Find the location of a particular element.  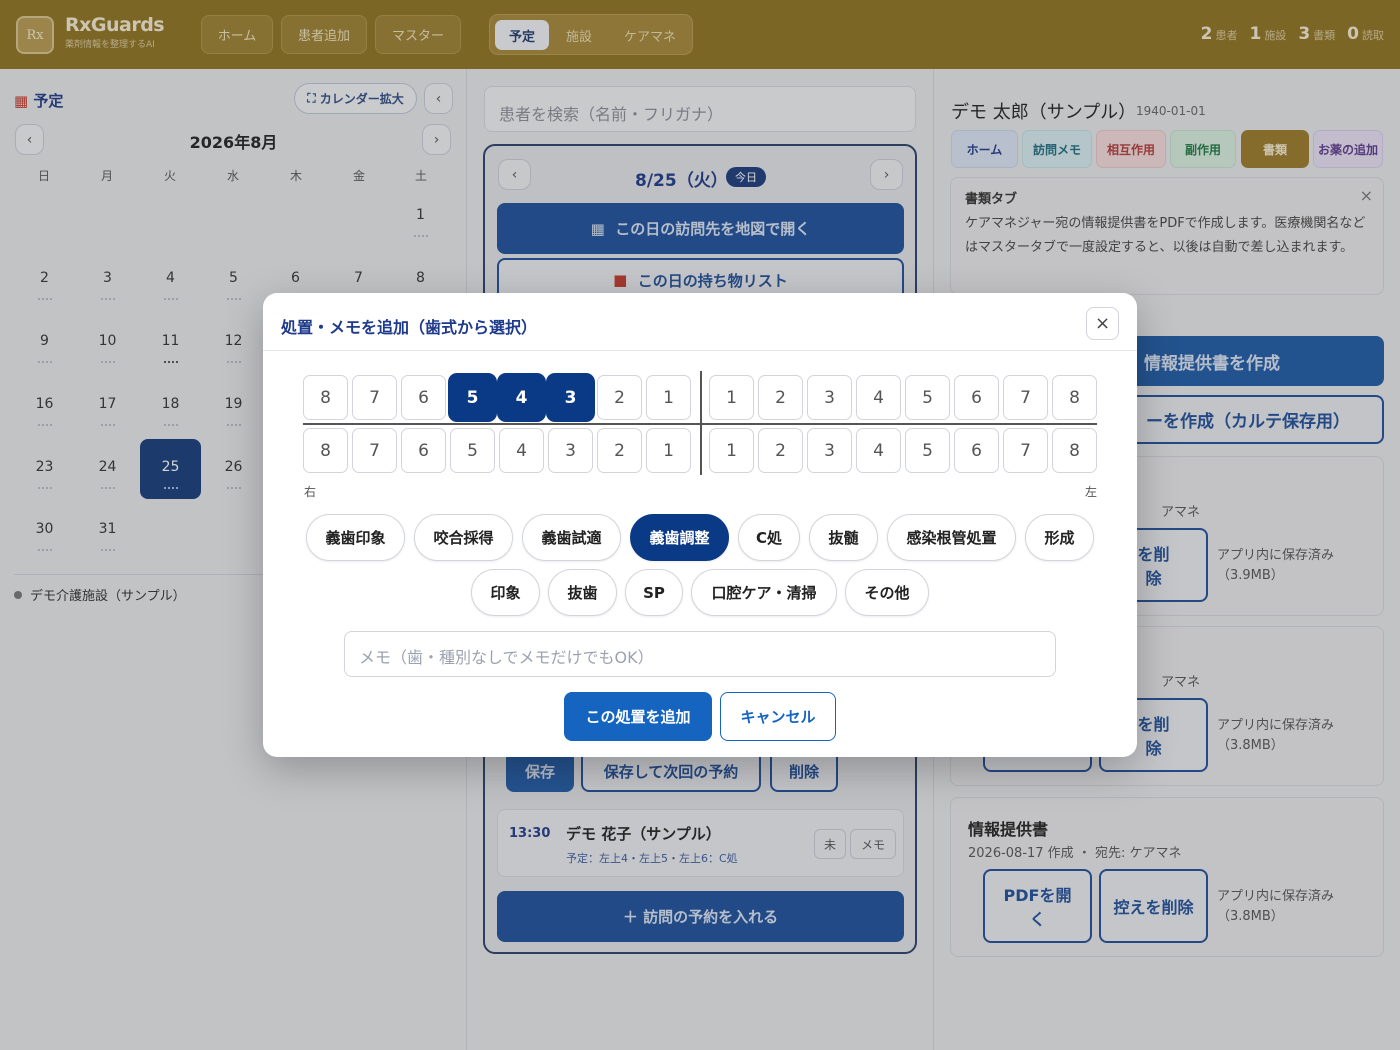

tooth-lower-right: 1 is located at coordinates (668, 450).